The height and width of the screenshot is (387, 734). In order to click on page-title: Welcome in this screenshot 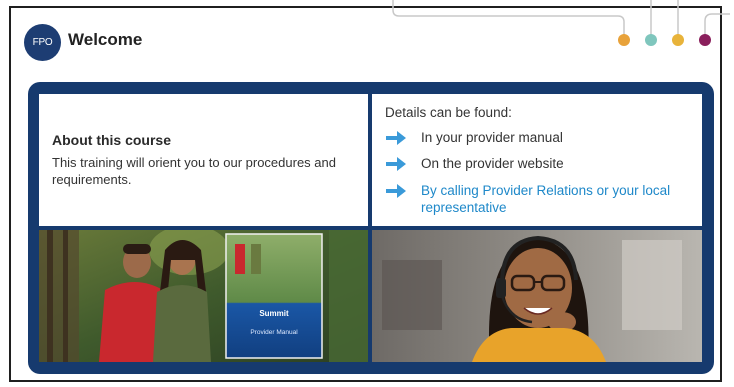, I will do `click(105, 39)`.